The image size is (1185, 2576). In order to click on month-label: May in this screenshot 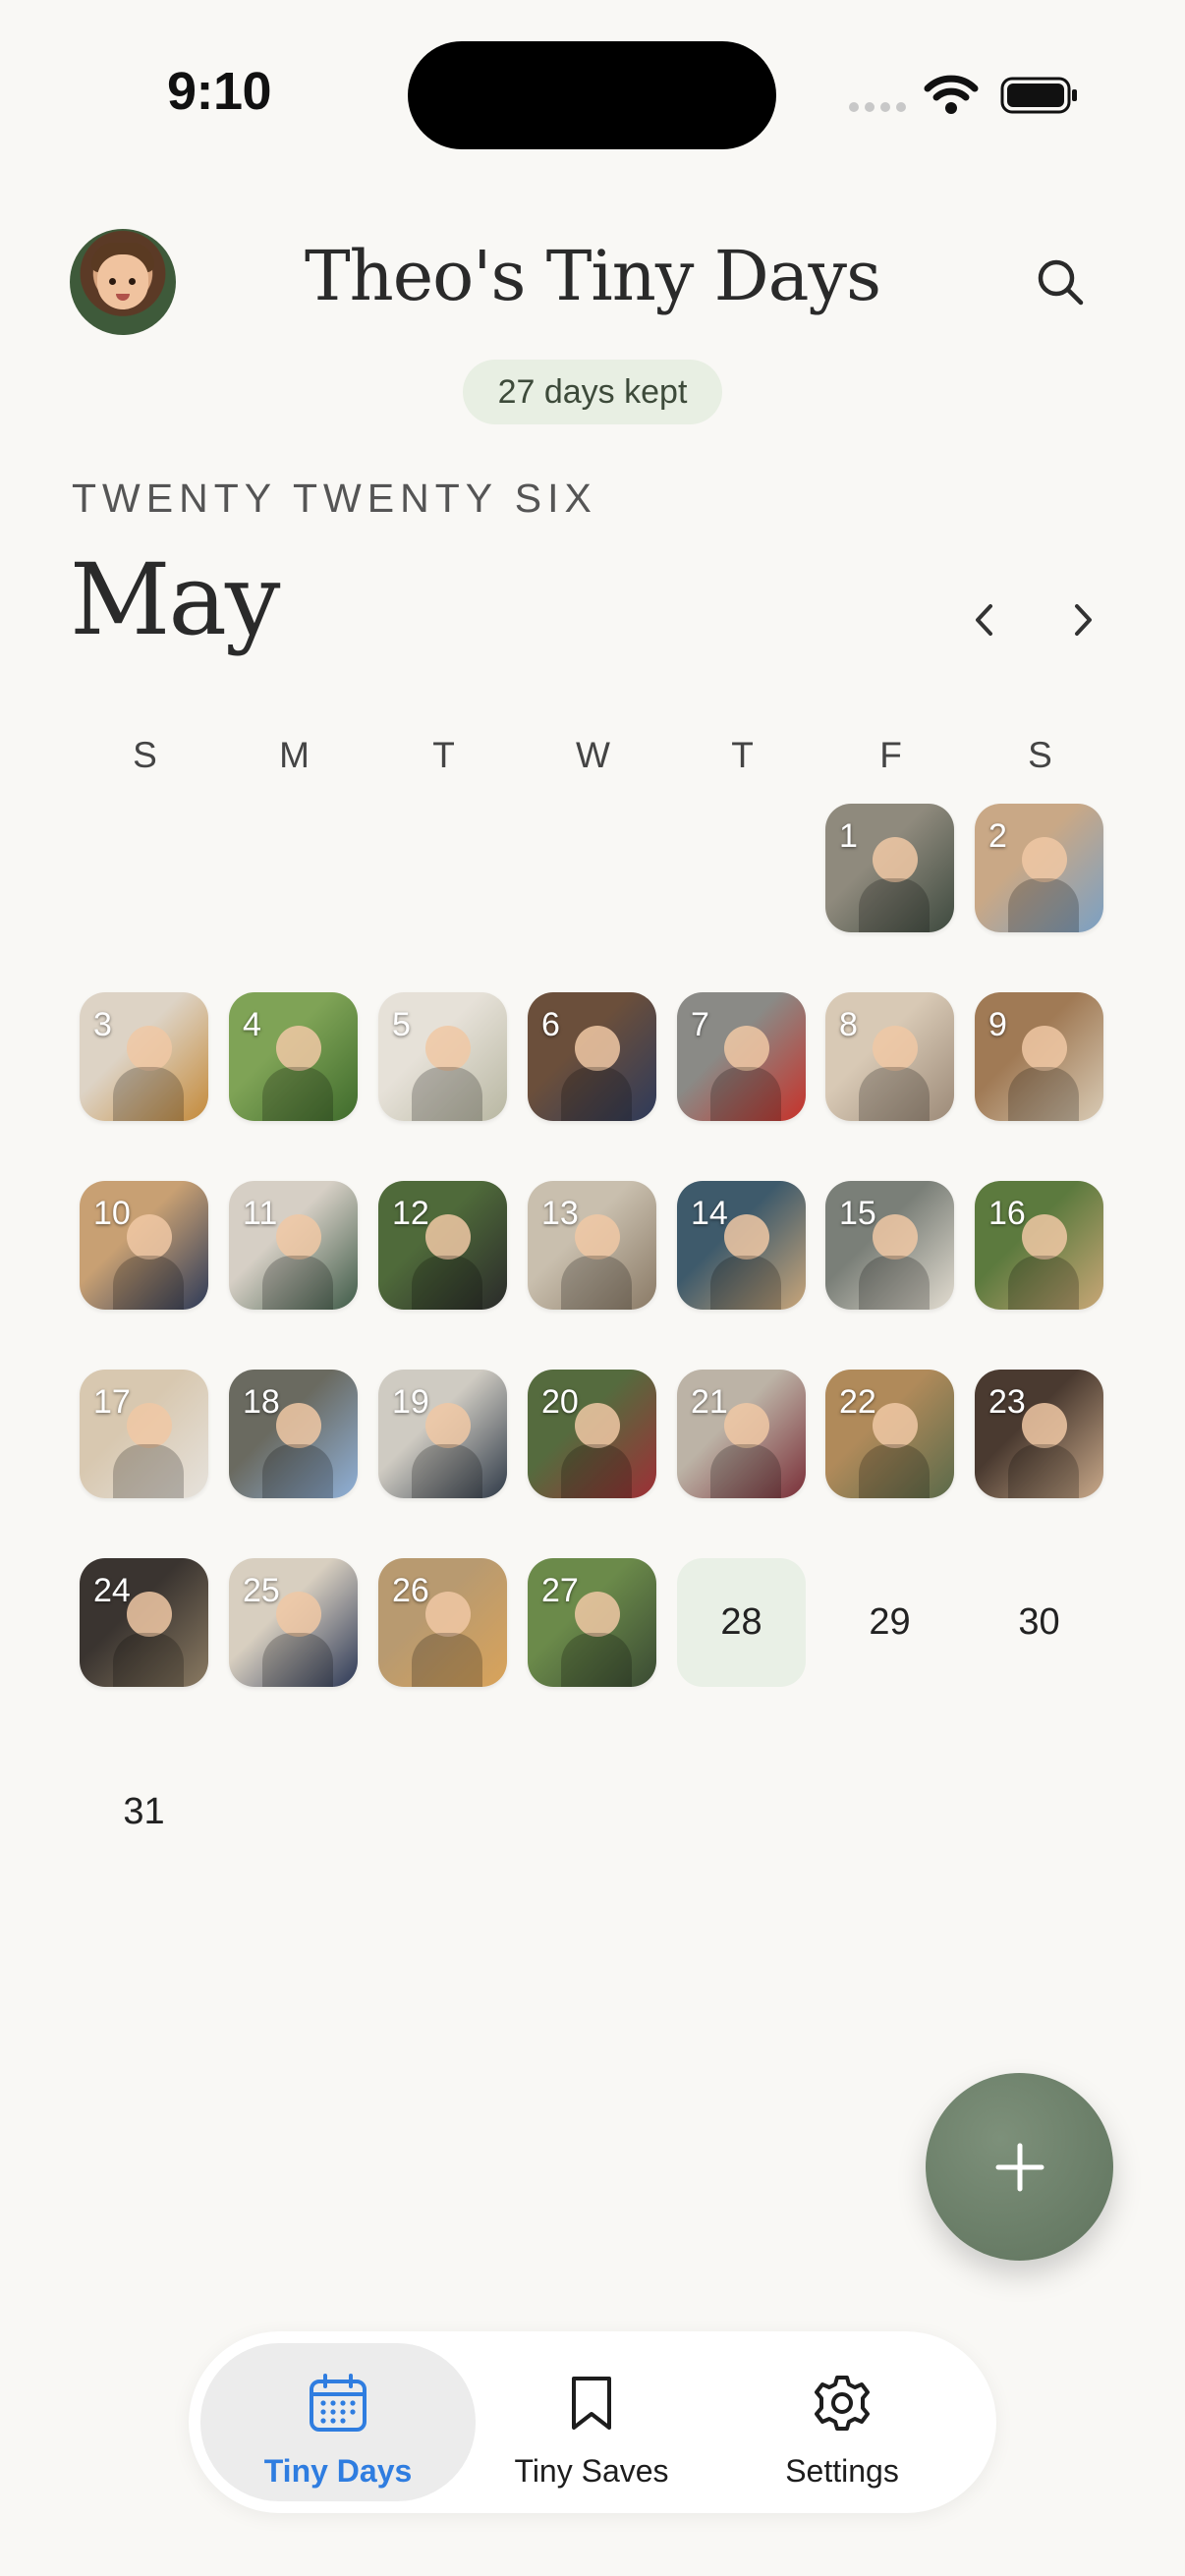, I will do `click(176, 599)`.